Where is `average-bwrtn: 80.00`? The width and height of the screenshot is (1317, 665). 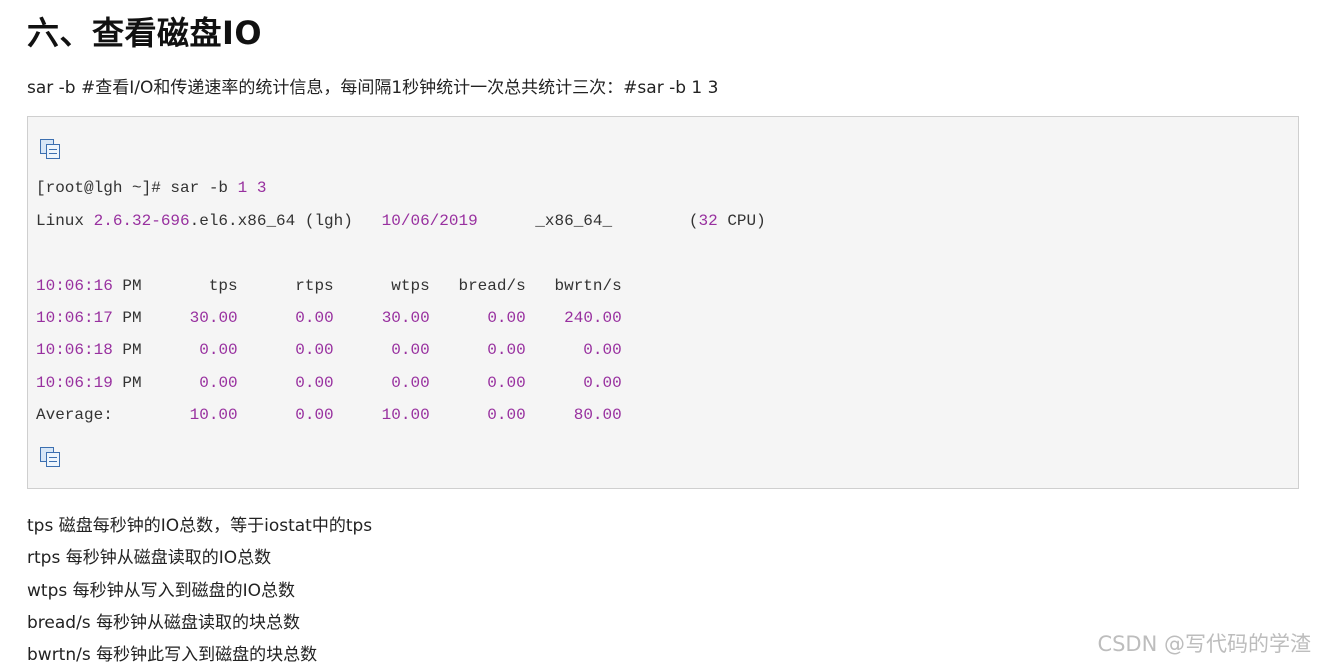 average-bwrtn: 80.00 is located at coordinates (597, 415).